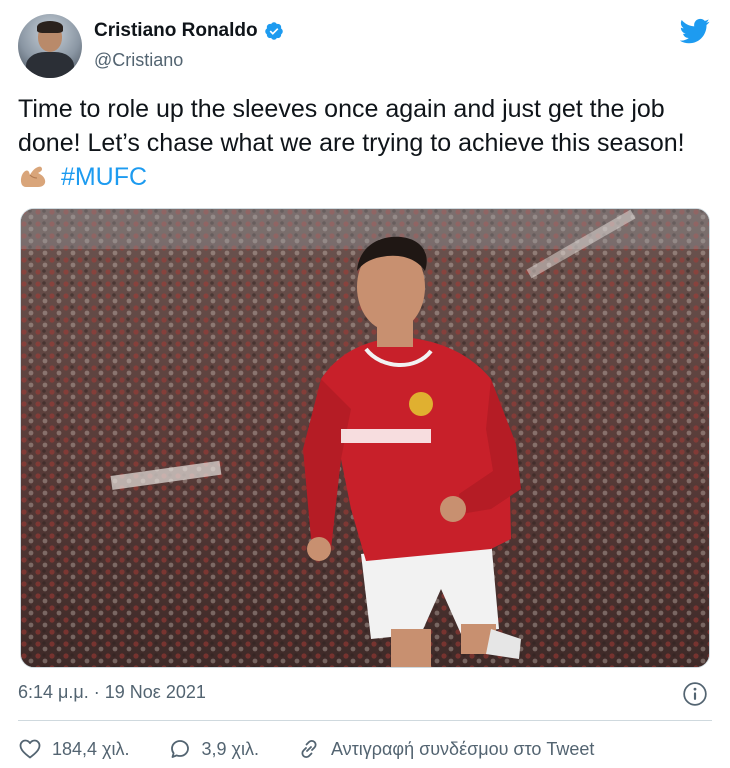 This screenshot has width=730, height=768. What do you see at coordinates (138, 60) in the screenshot?
I see `handle: @Cristiano` at bounding box center [138, 60].